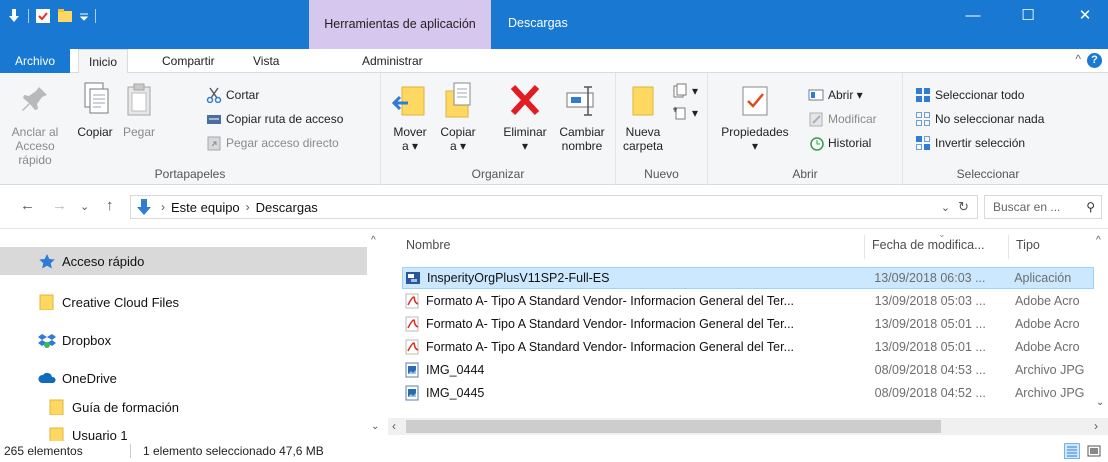  Describe the element at coordinates (392, 61) in the screenshot. I see `tab-manage: Administrar` at that location.